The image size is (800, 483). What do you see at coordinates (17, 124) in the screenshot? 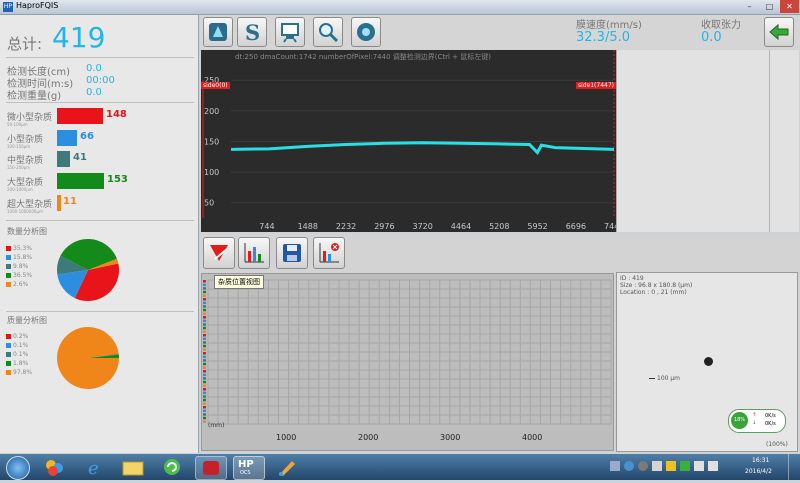
I see `category-range: 50-100μm` at bounding box center [17, 124].